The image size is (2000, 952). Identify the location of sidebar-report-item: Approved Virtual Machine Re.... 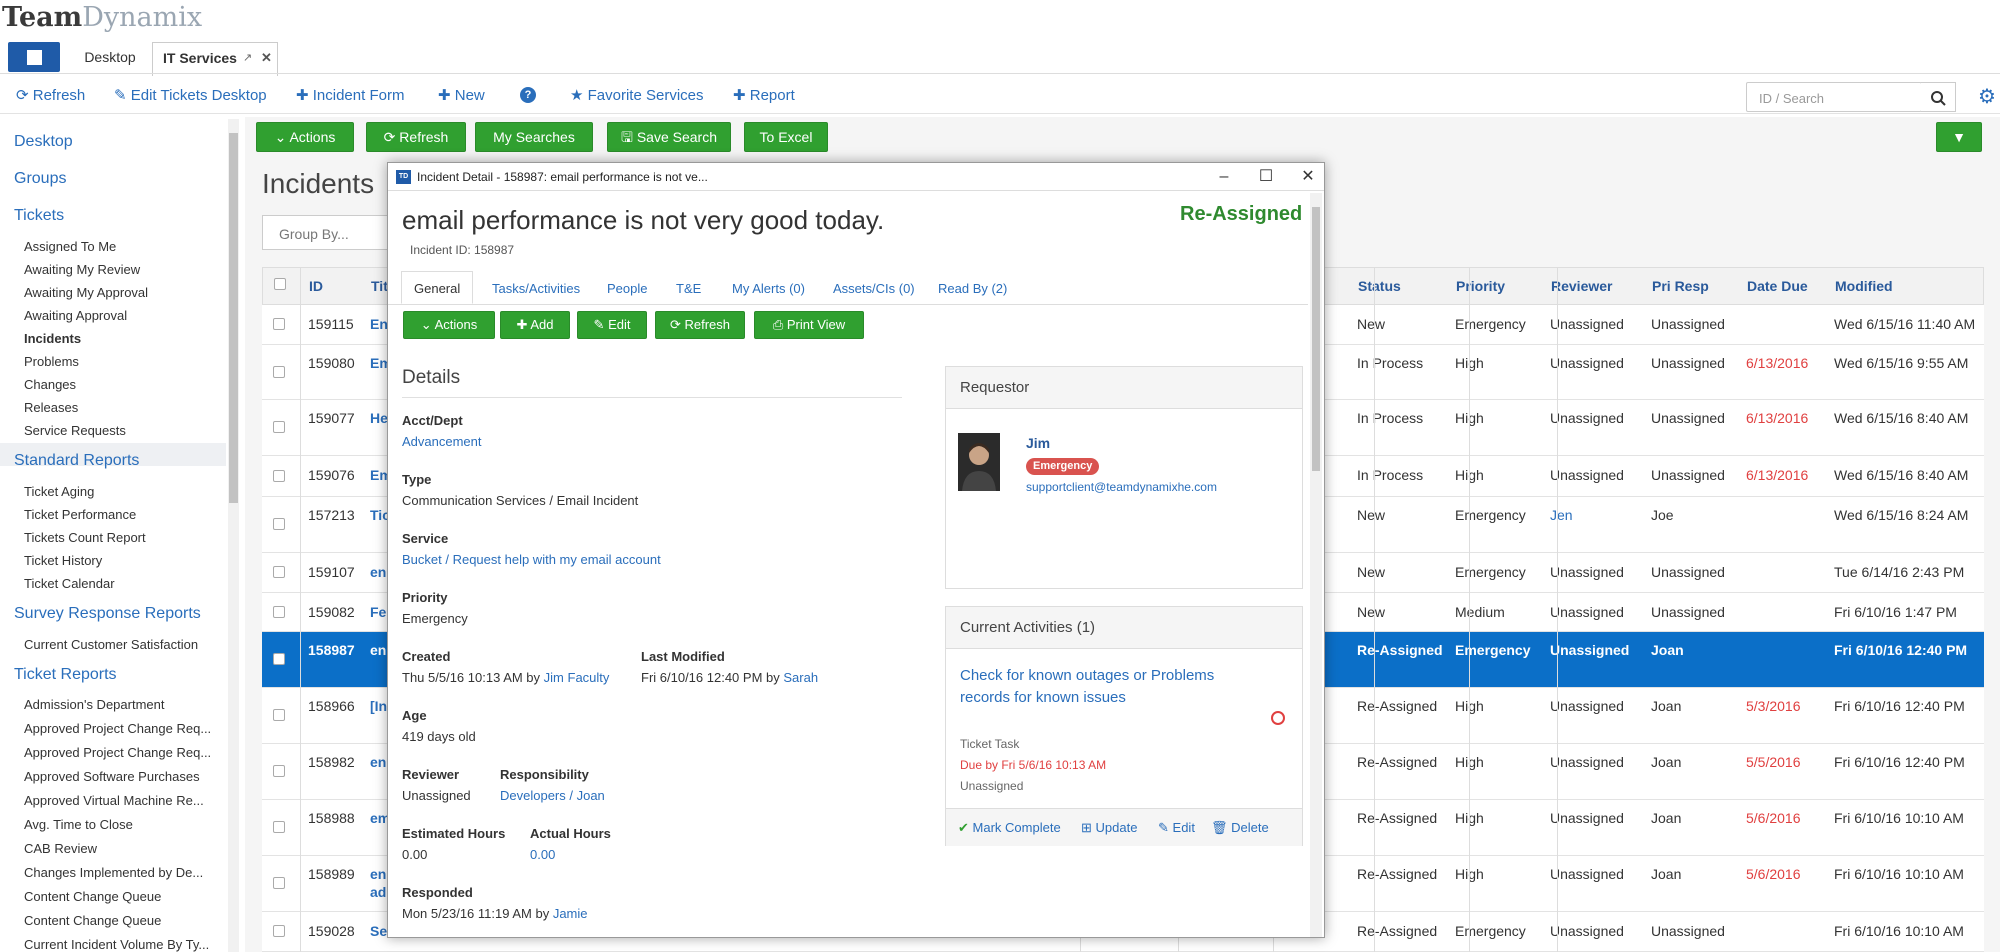
(114, 800).